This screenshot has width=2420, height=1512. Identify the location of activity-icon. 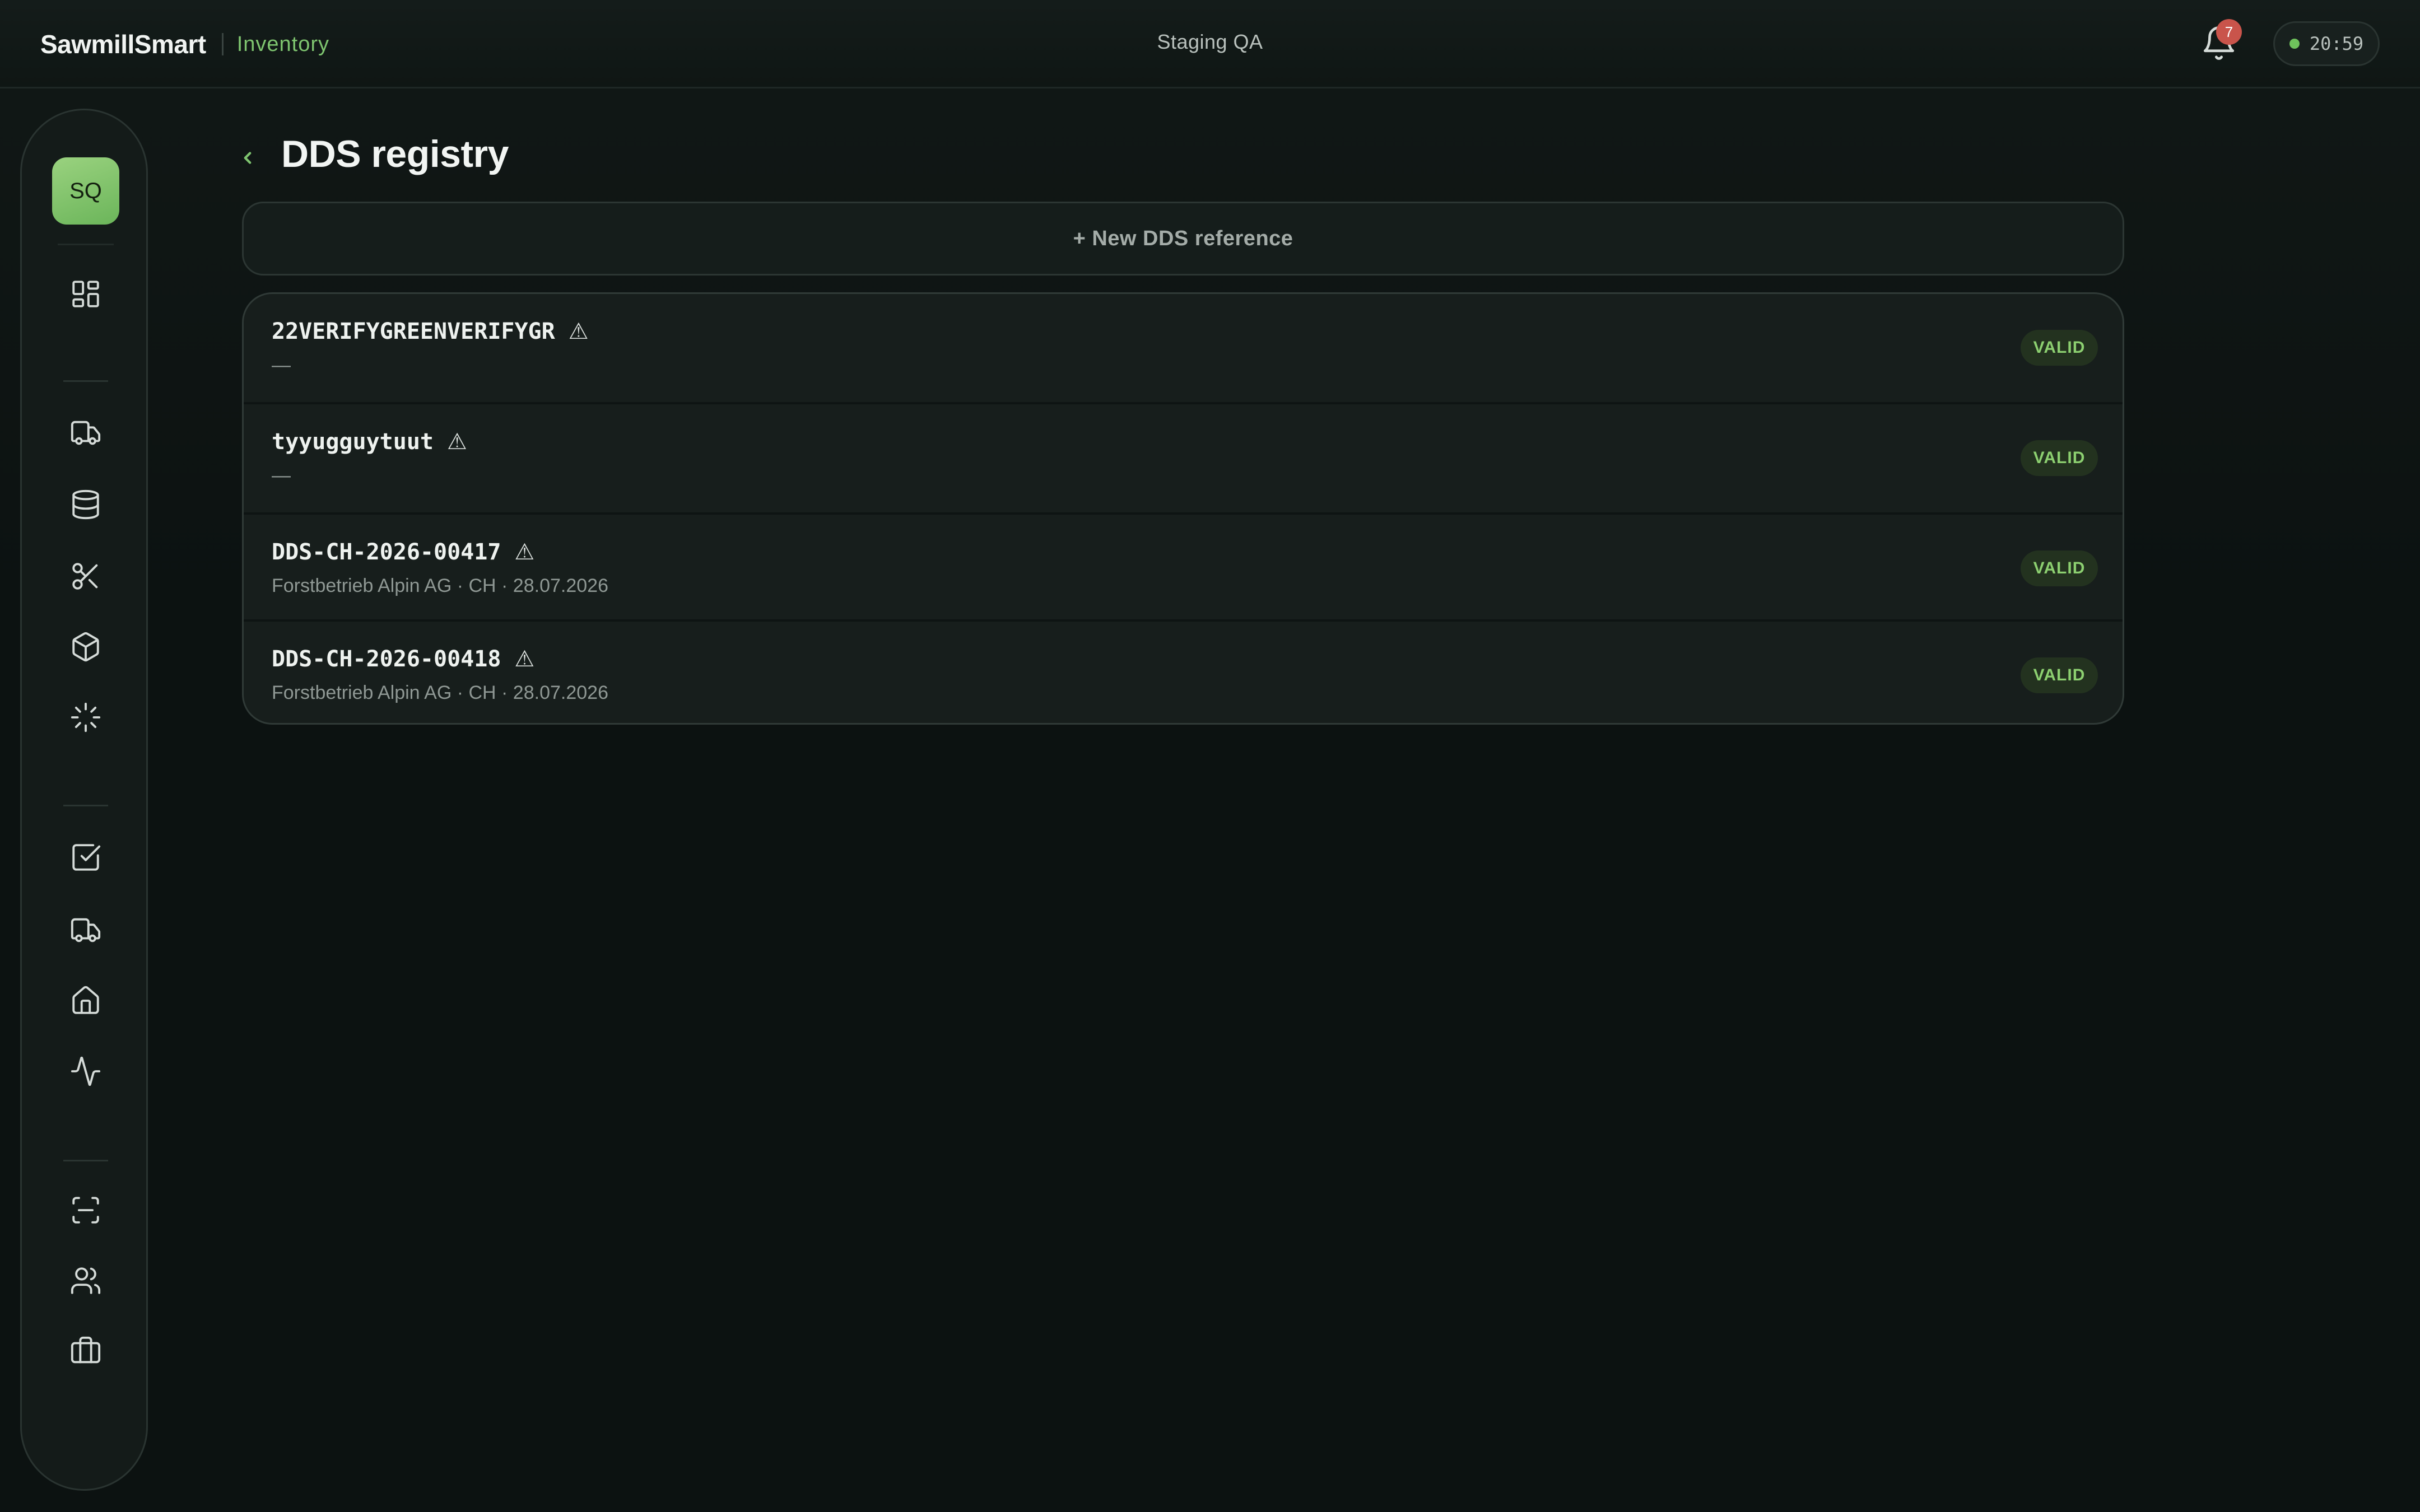
(86, 1071).